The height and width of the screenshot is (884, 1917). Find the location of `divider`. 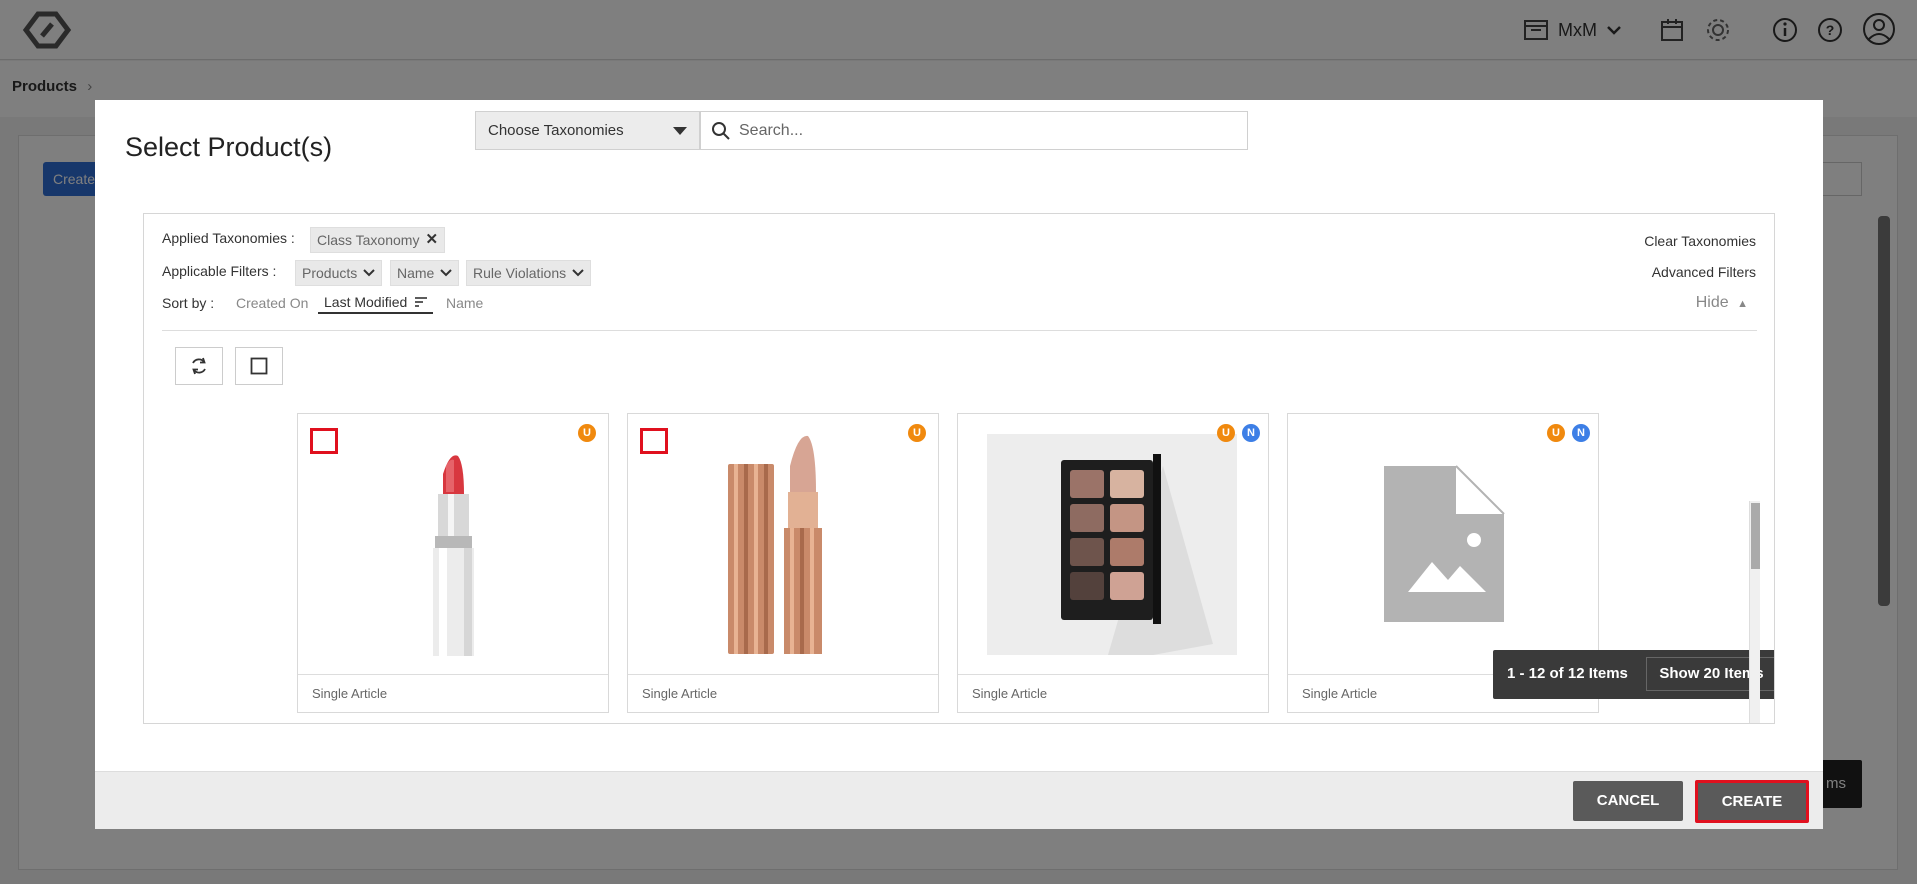

divider is located at coordinates (959, 330).